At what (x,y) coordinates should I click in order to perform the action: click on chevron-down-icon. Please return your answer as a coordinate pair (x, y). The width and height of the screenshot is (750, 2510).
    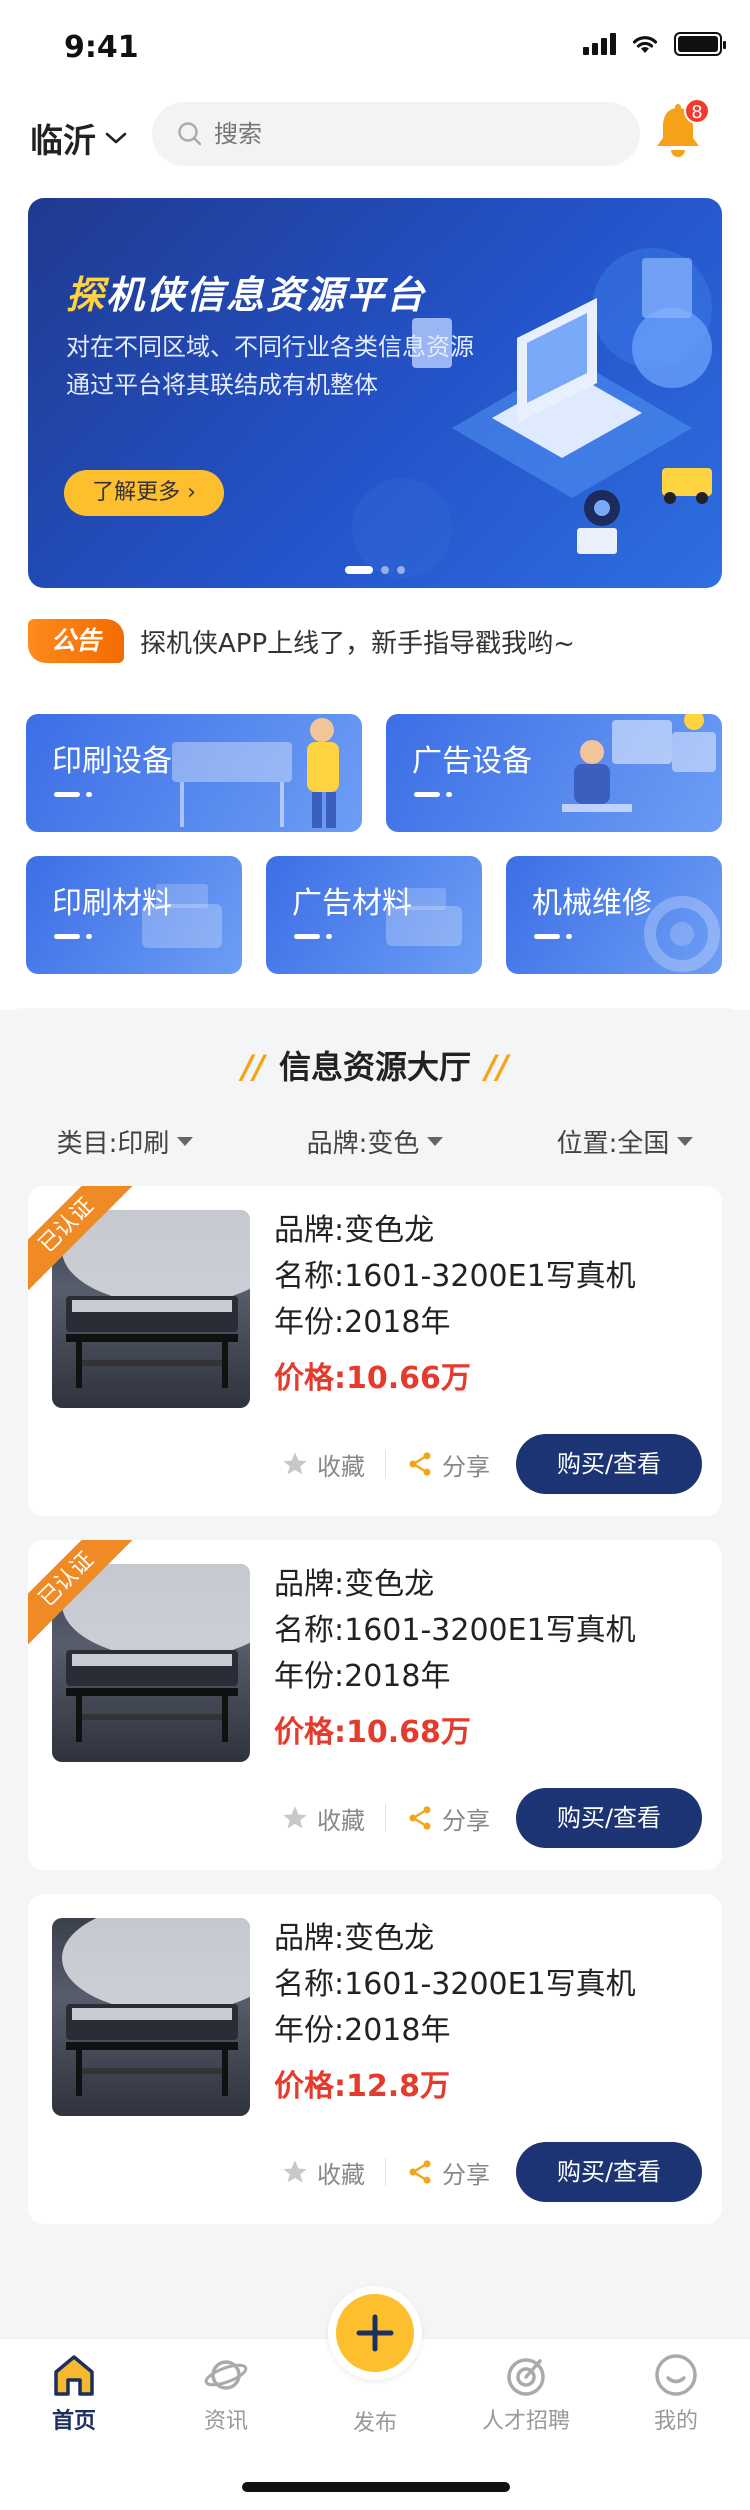
    Looking at the image, I should click on (116, 138).